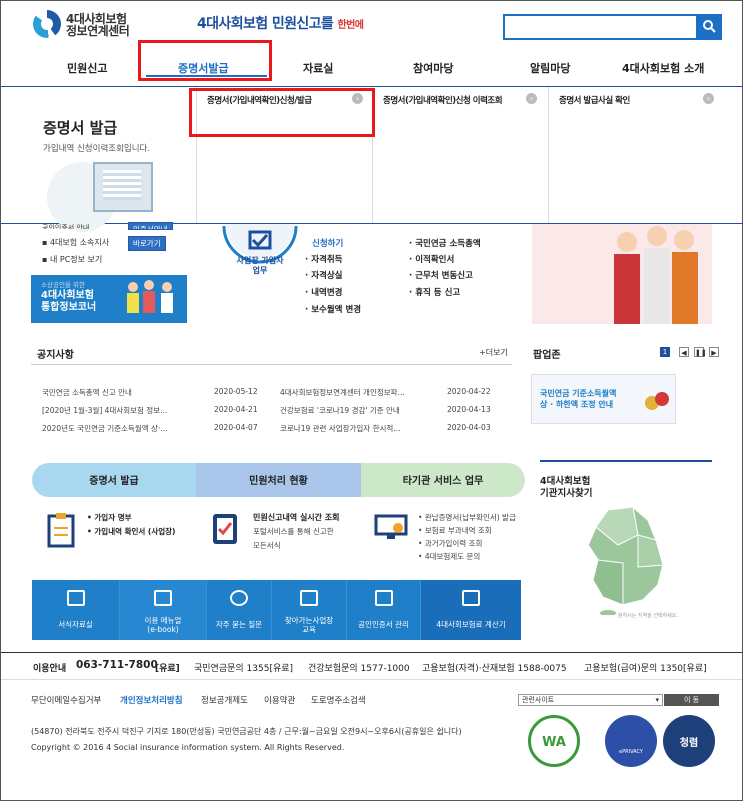 The image size is (743, 801). Describe the element at coordinates (278, 480) in the screenshot. I see `tab-status: 민원처리 현황` at that location.